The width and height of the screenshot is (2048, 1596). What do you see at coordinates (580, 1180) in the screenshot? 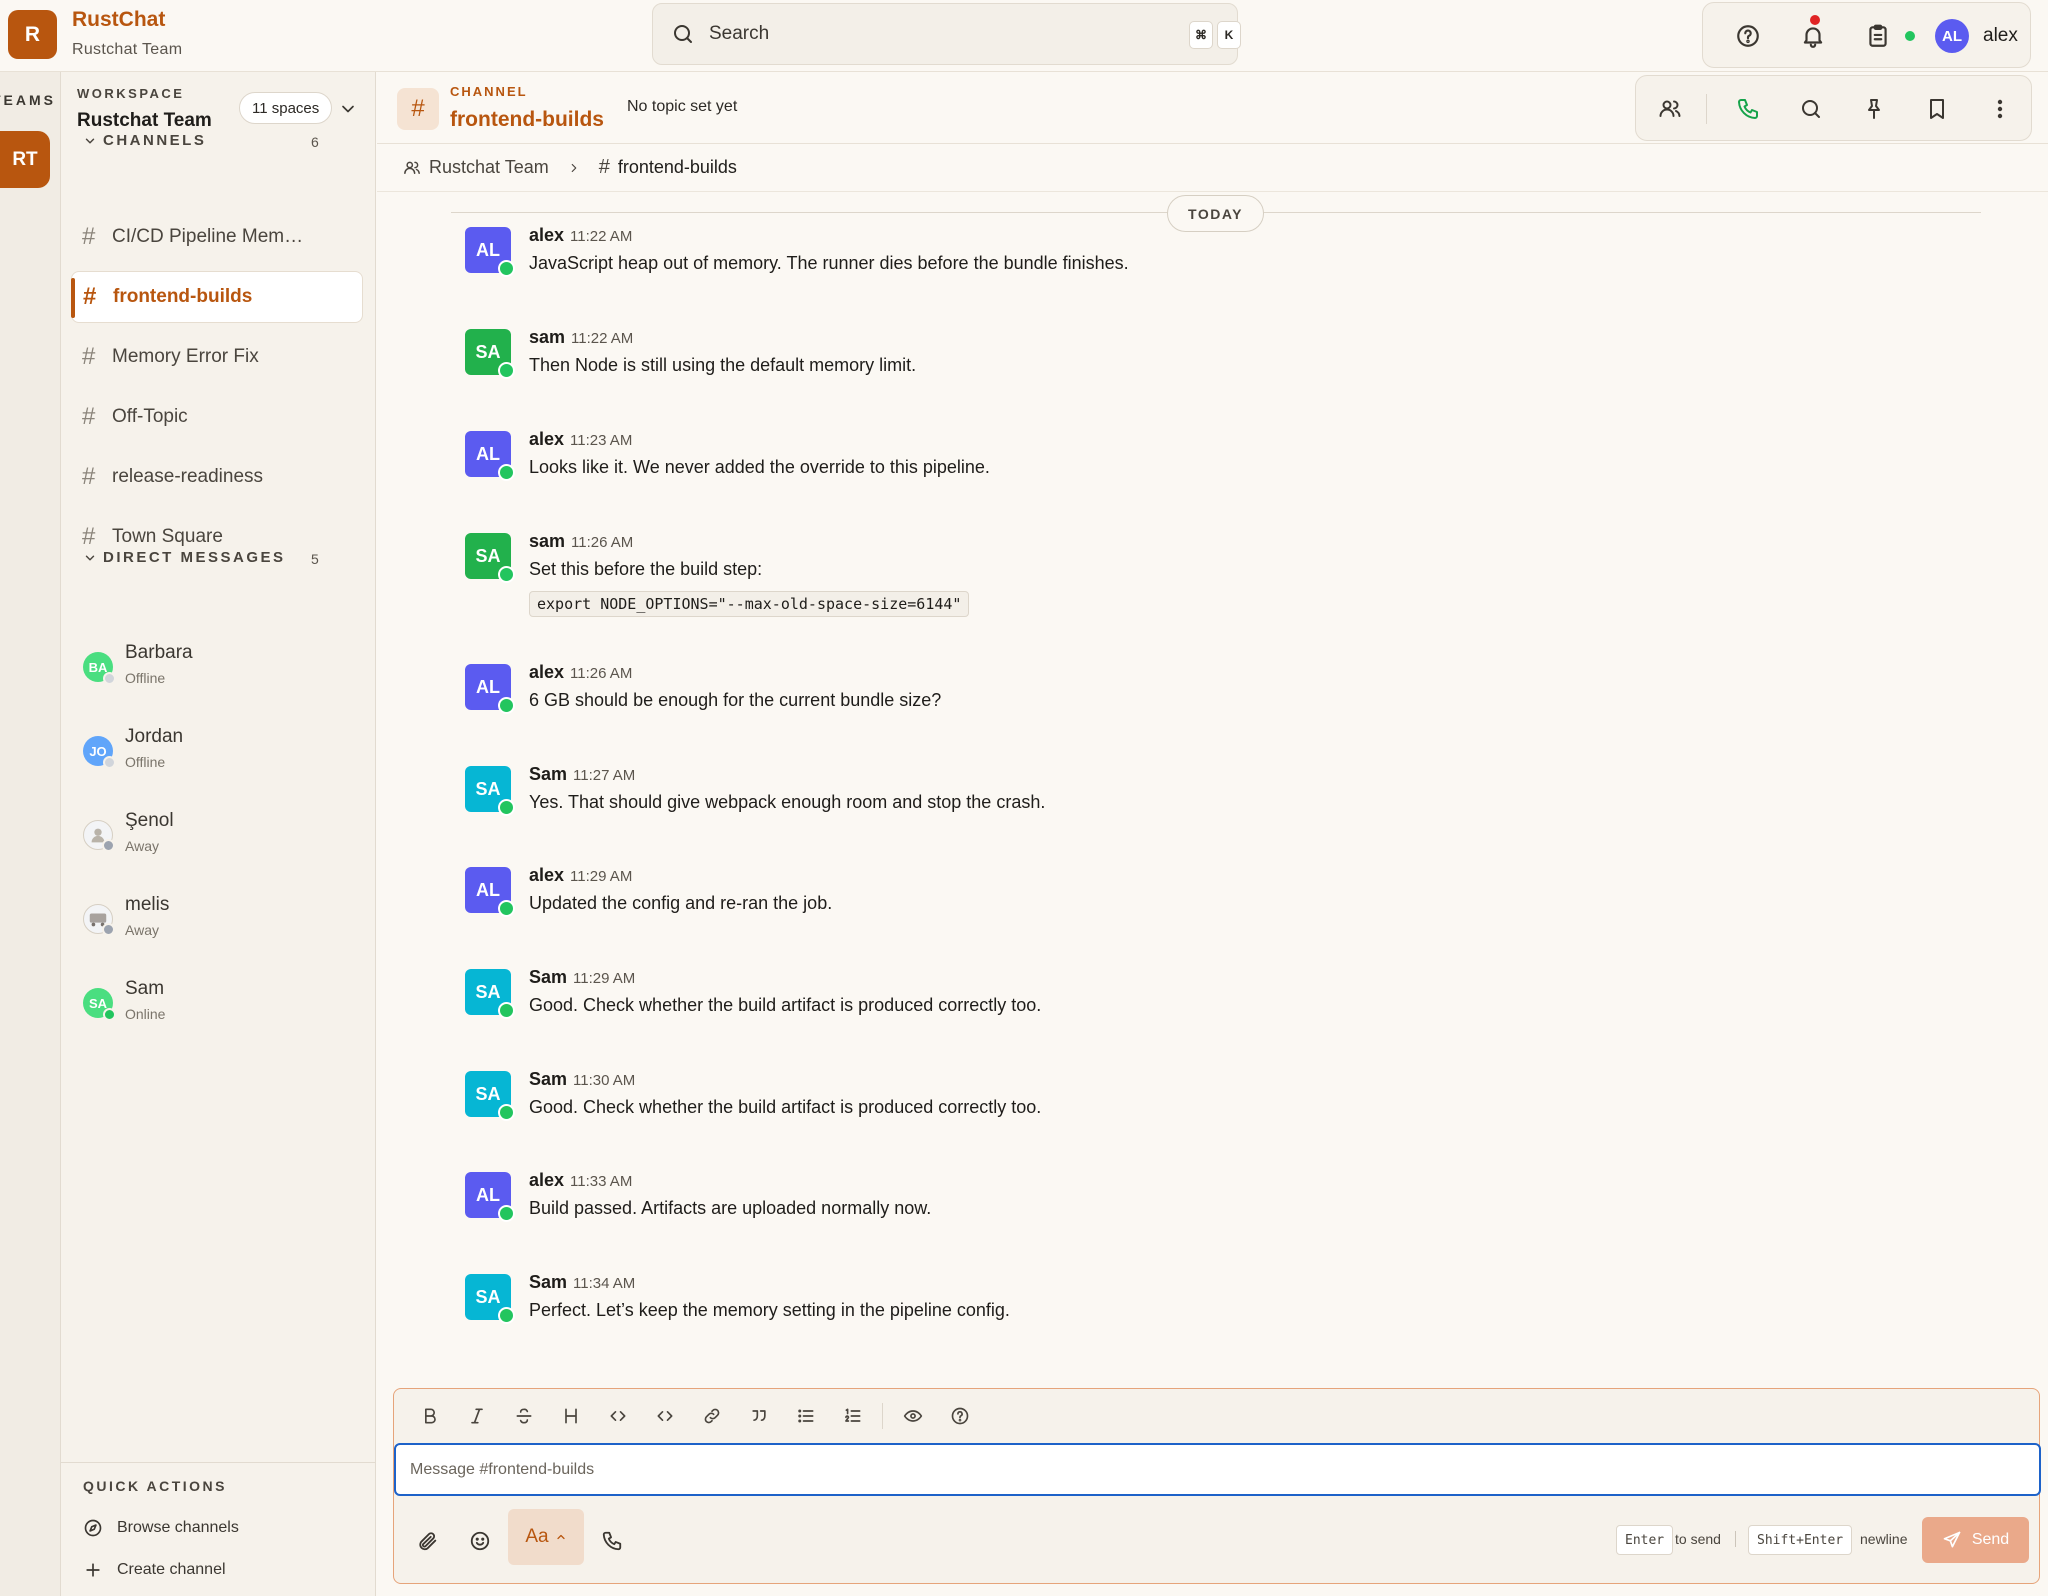
I see `message-author: alex 11:33 AM` at bounding box center [580, 1180].